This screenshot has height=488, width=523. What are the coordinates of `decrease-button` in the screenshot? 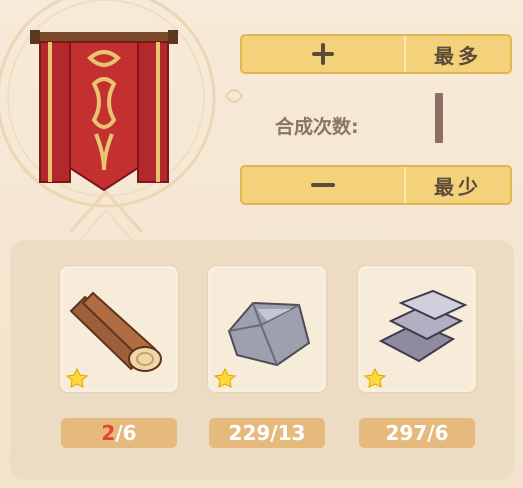 It's located at (323, 185).